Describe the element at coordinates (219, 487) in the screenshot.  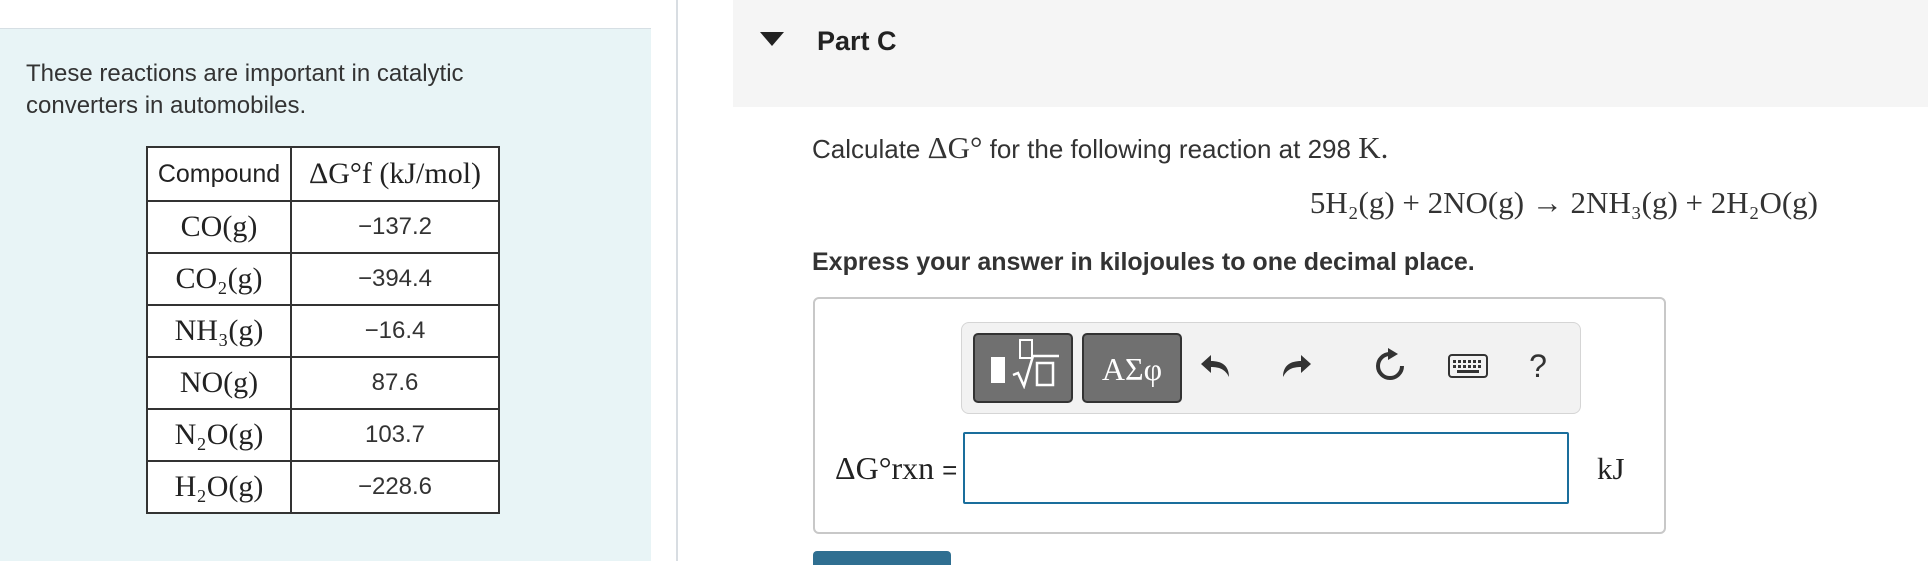
I see `compound-cell: H₂O(g)` at that location.